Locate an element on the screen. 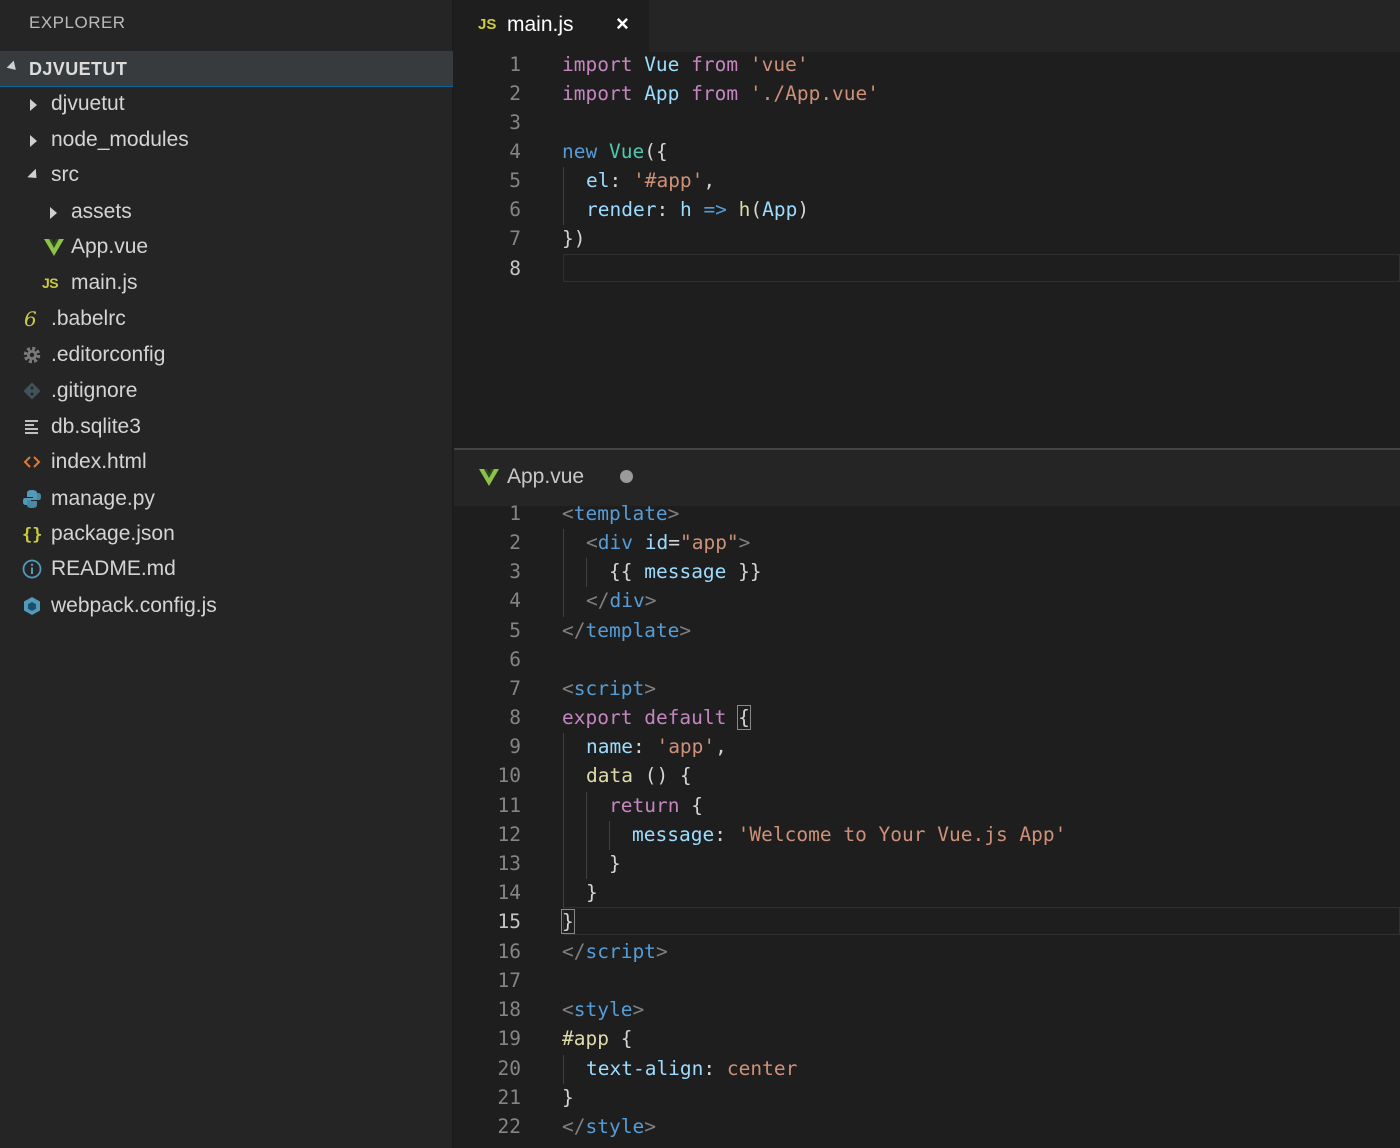 The width and height of the screenshot is (1400, 1148). line-number: 16 is located at coordinates (509, 951).